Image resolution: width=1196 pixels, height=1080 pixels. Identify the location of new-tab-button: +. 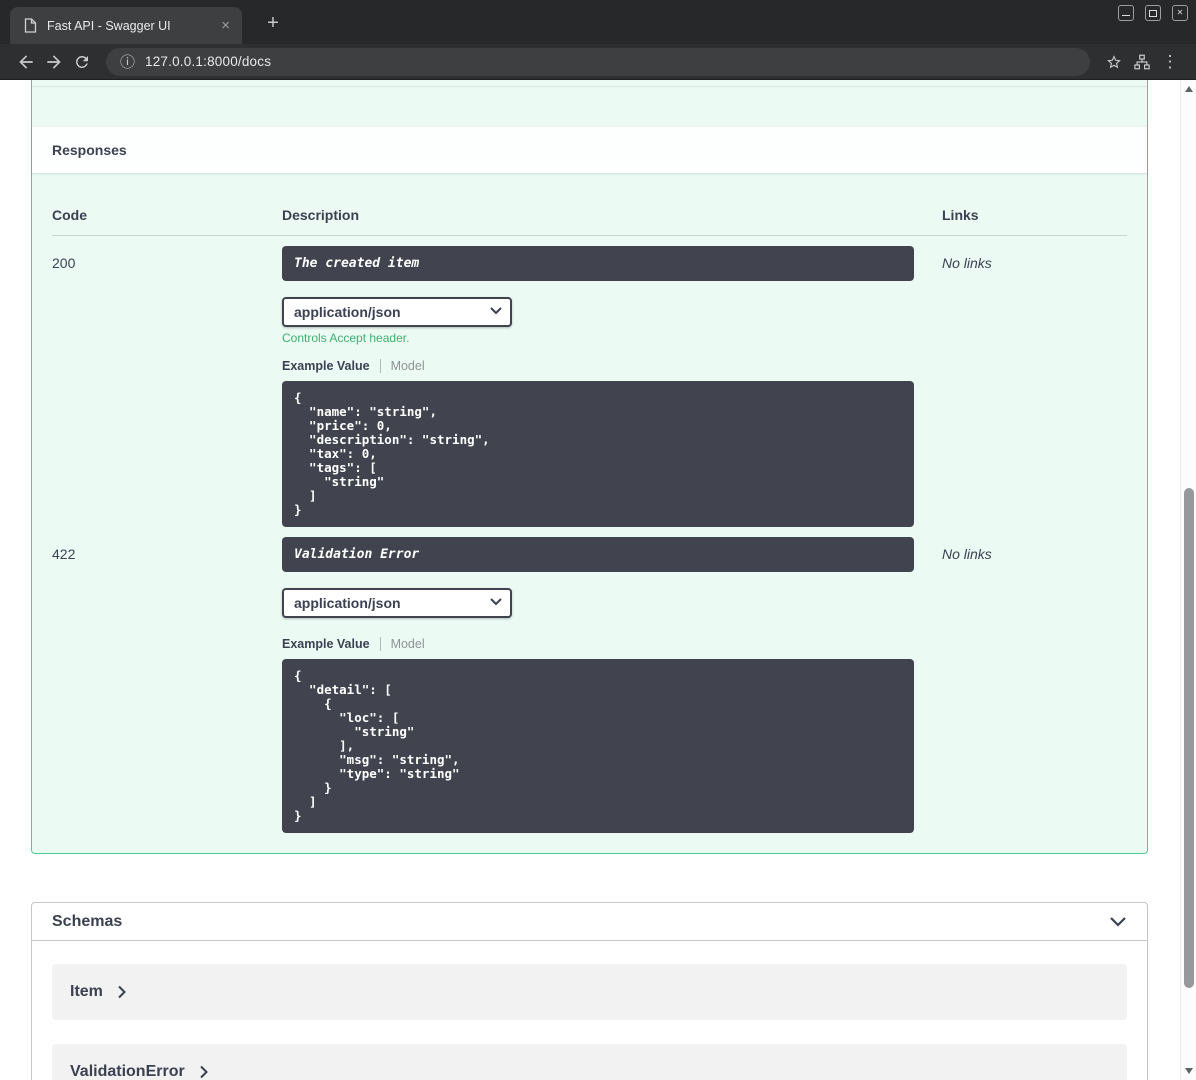
(273, 23).